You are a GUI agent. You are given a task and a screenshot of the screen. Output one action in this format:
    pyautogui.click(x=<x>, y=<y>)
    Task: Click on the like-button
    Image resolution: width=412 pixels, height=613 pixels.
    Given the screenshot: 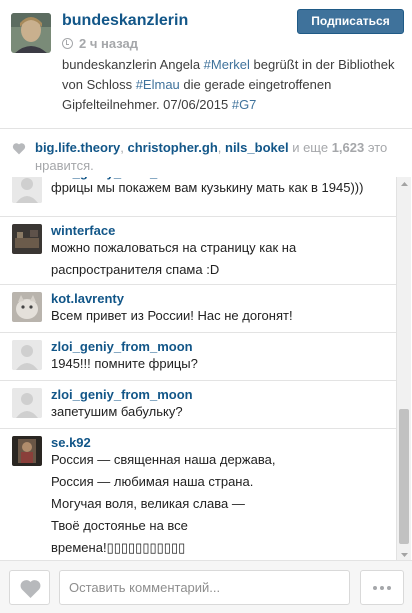 What is the action you would take?
    pyautogui.click(x=29, y=587)
    